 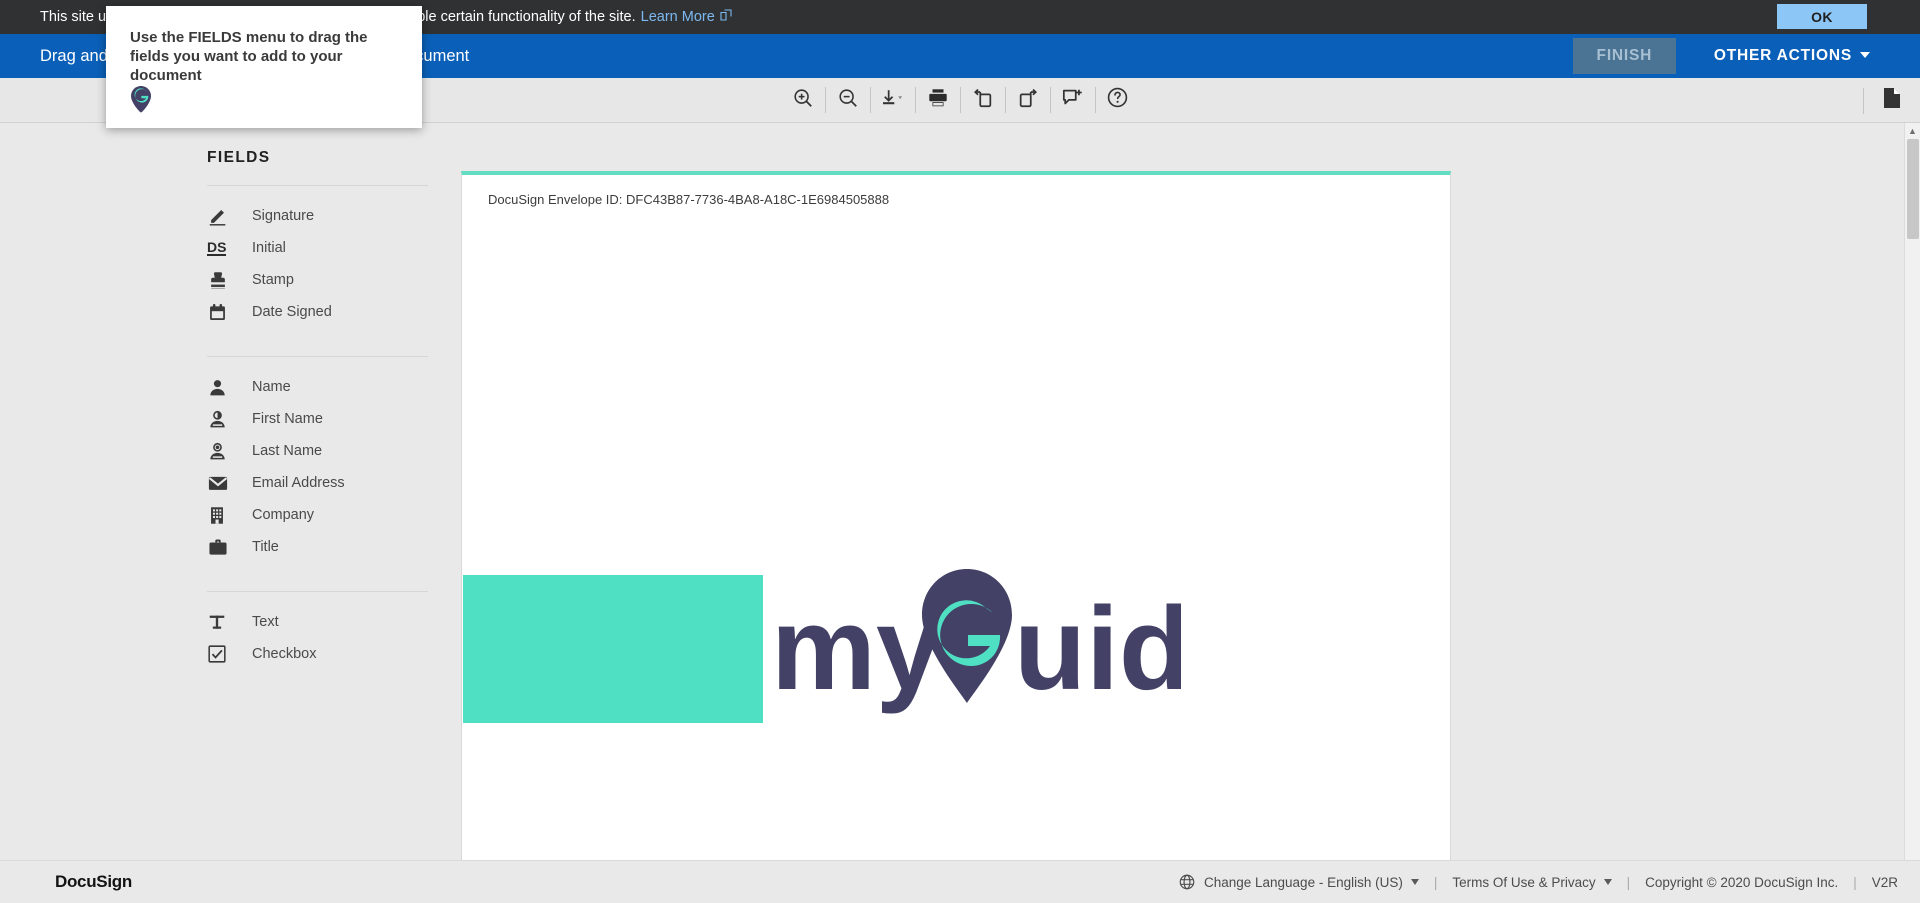 I want to click on person-last-name-icon, so click(x=221, y=451).